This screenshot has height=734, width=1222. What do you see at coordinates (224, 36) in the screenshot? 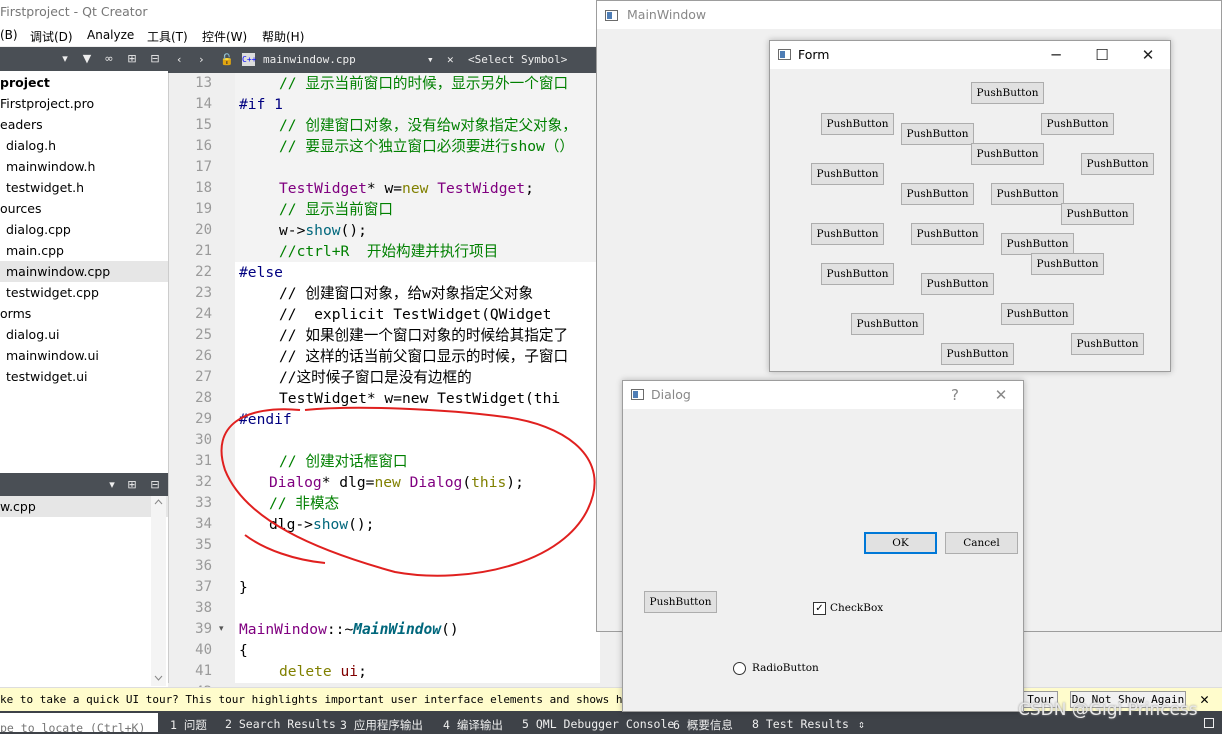
I see `menu-controls: 控件(W)` at bounding box center [224, 36].